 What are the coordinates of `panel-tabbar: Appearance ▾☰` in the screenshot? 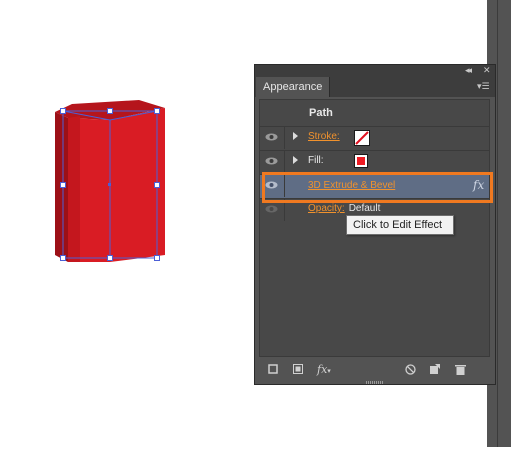 It's located at (375, 87).